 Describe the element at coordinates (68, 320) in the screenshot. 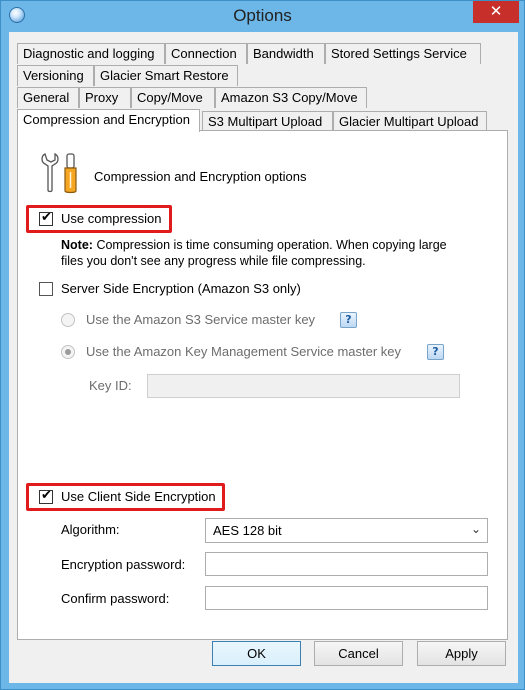

I see `s3-master-key-radio` at that location.